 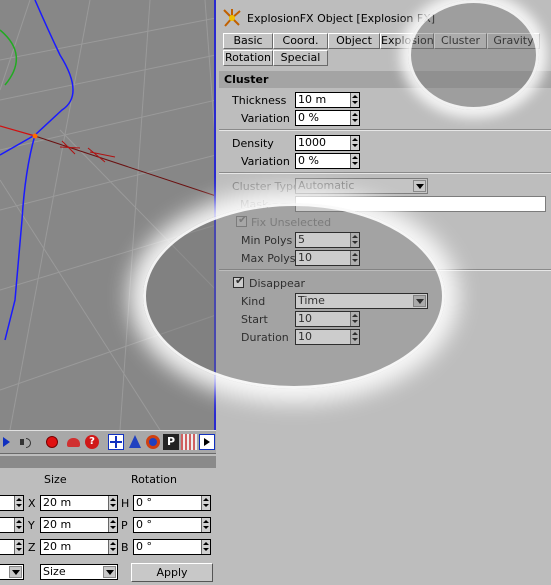 What do you see at coordinates (385, 79) in the screenshot?
I see `section-title: Cluster` at bounding box center [385, 79].